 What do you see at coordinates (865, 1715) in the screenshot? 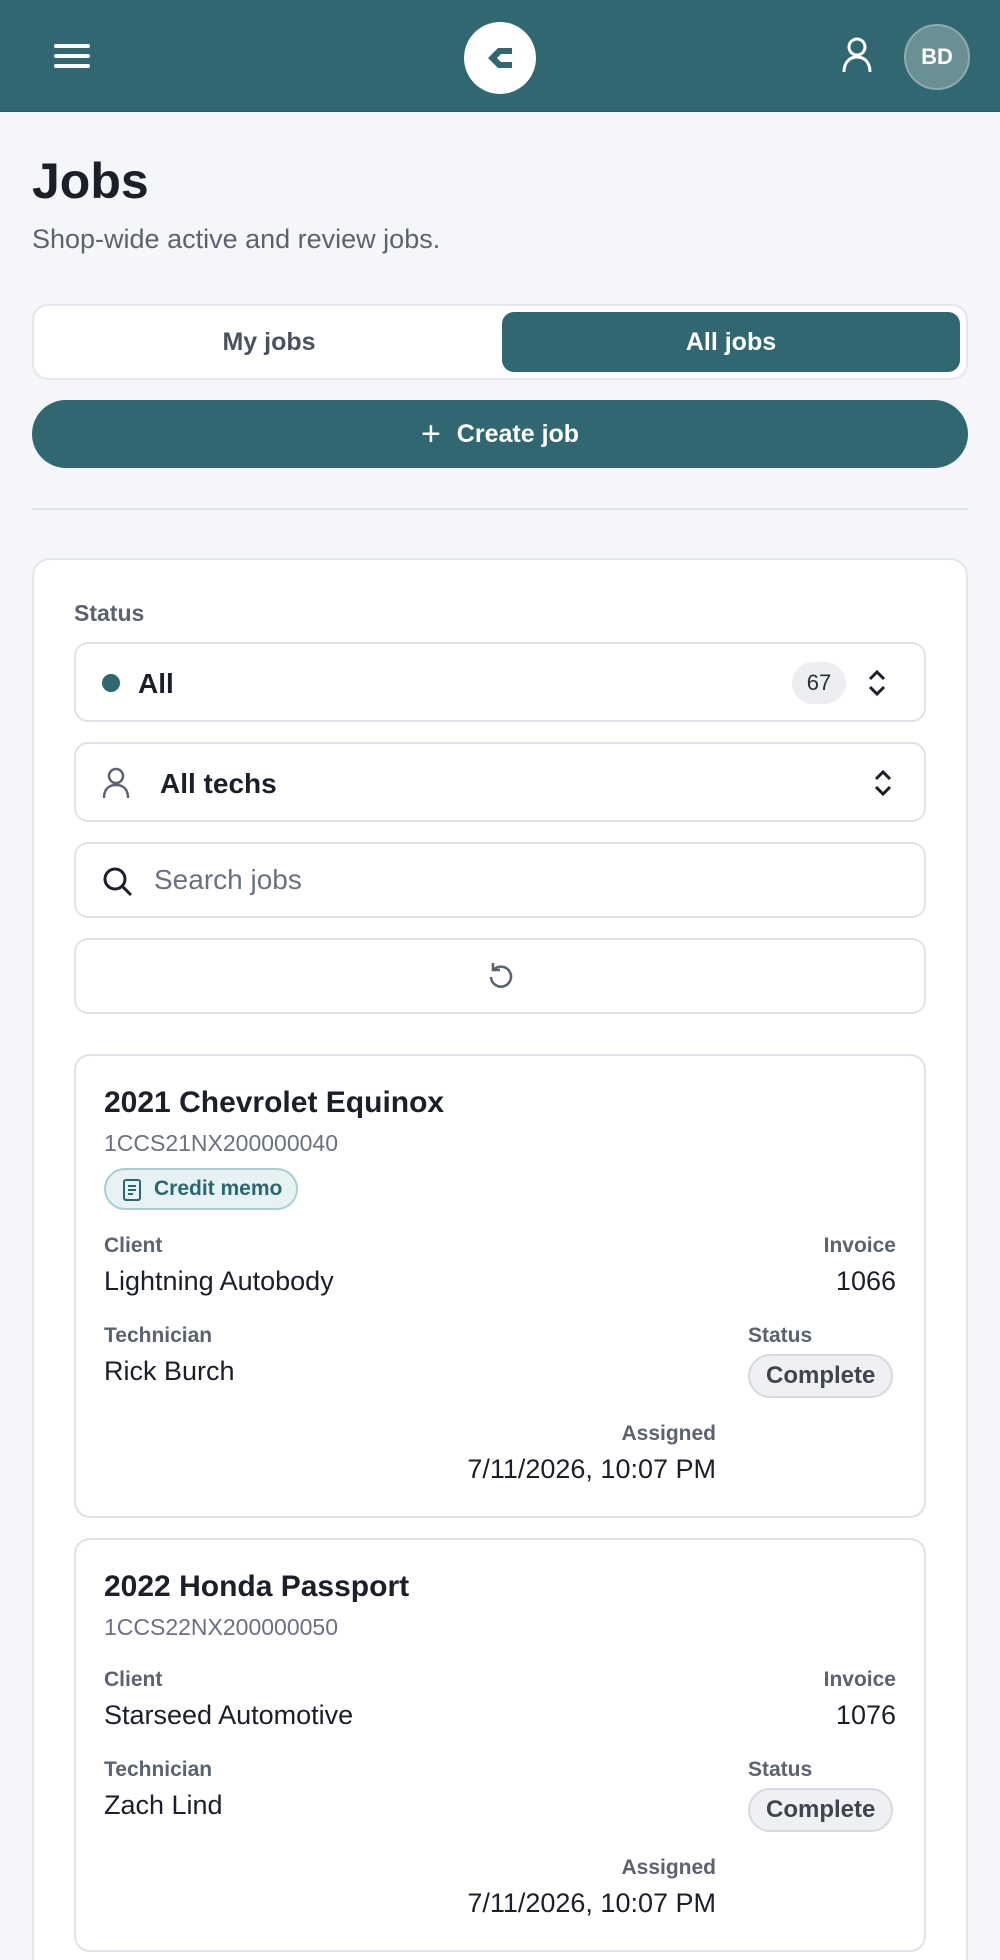
I see `invoice-value: 1076` at bounding box center [865, 1715].